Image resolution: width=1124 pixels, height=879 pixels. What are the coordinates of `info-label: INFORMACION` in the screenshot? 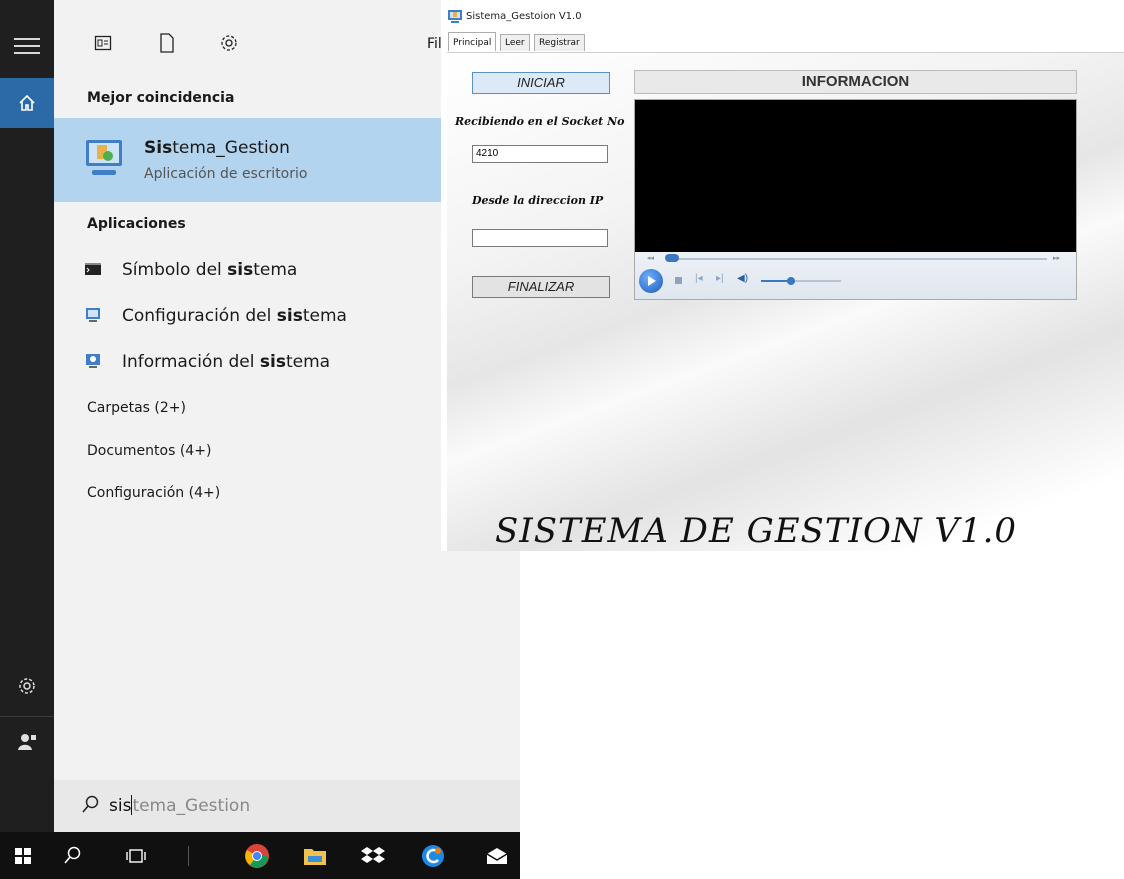 It's located at (855, 82).